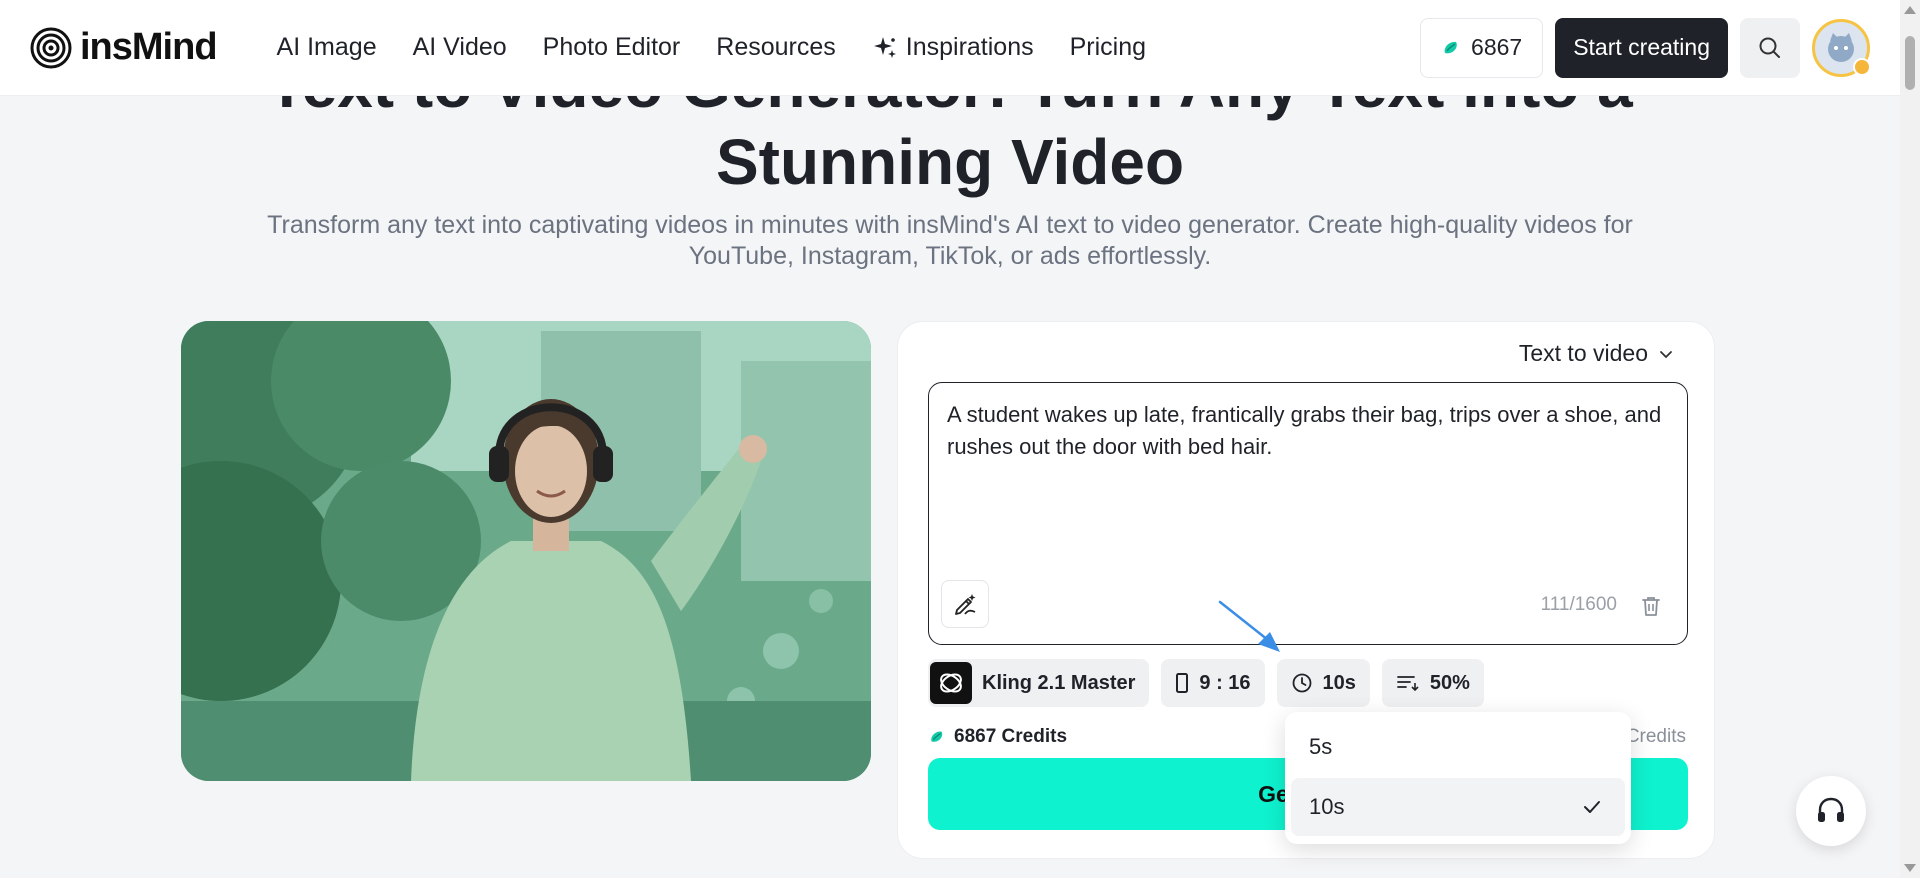  I want to click on aspect-ratio-button: 9 : 16, so click(1213, 683).